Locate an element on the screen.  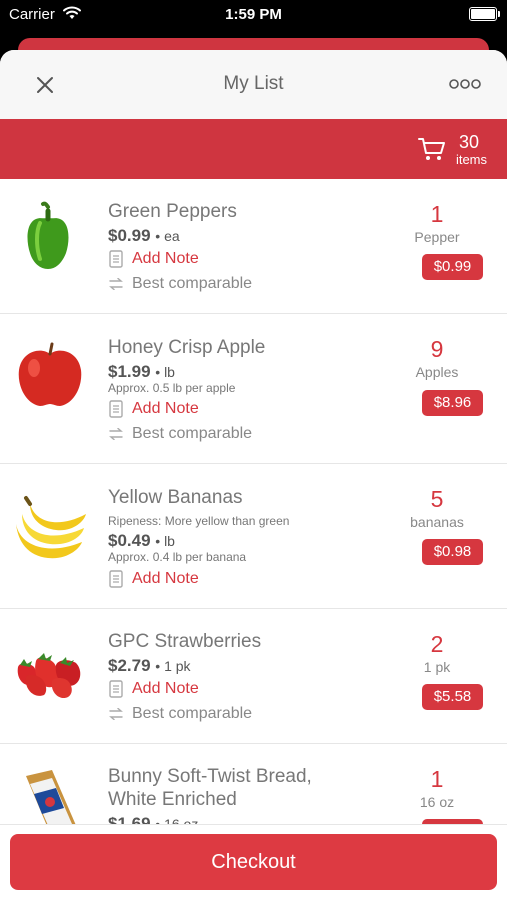
more-icon is located at coordinates (465, 84).